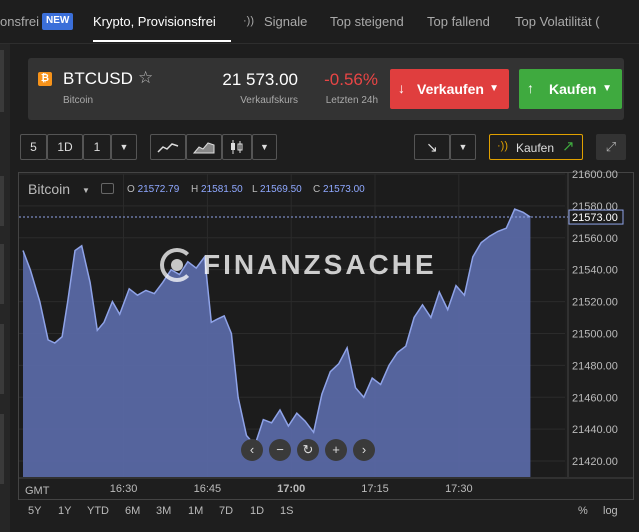  I want to click on chevron-left-icon: ‹, so click(252, 450).